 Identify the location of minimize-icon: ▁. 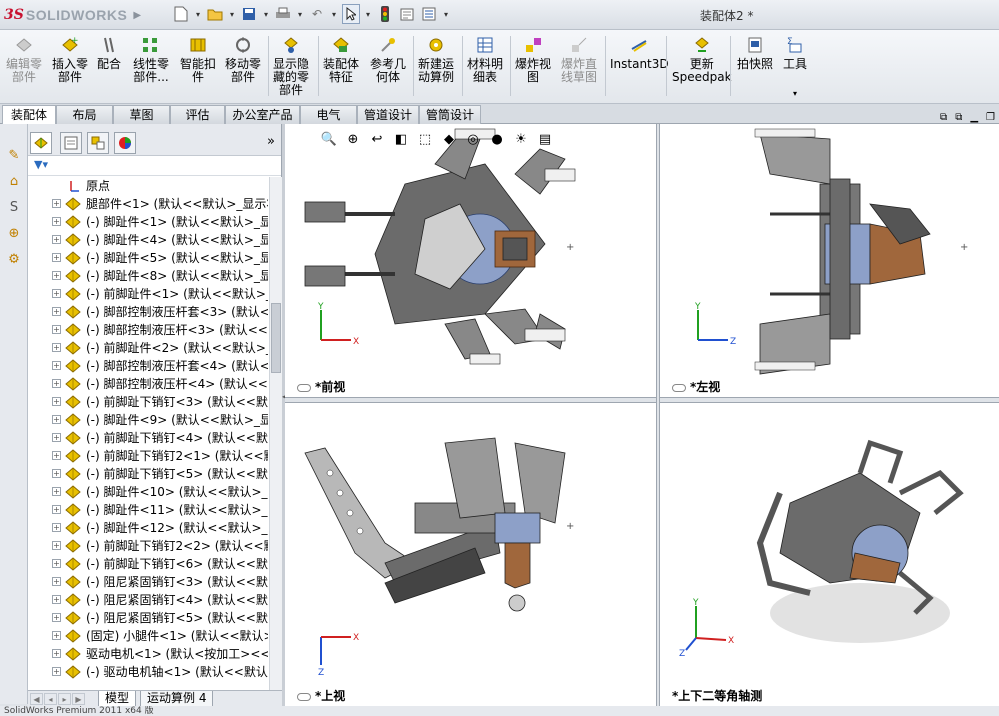
(974, 117).